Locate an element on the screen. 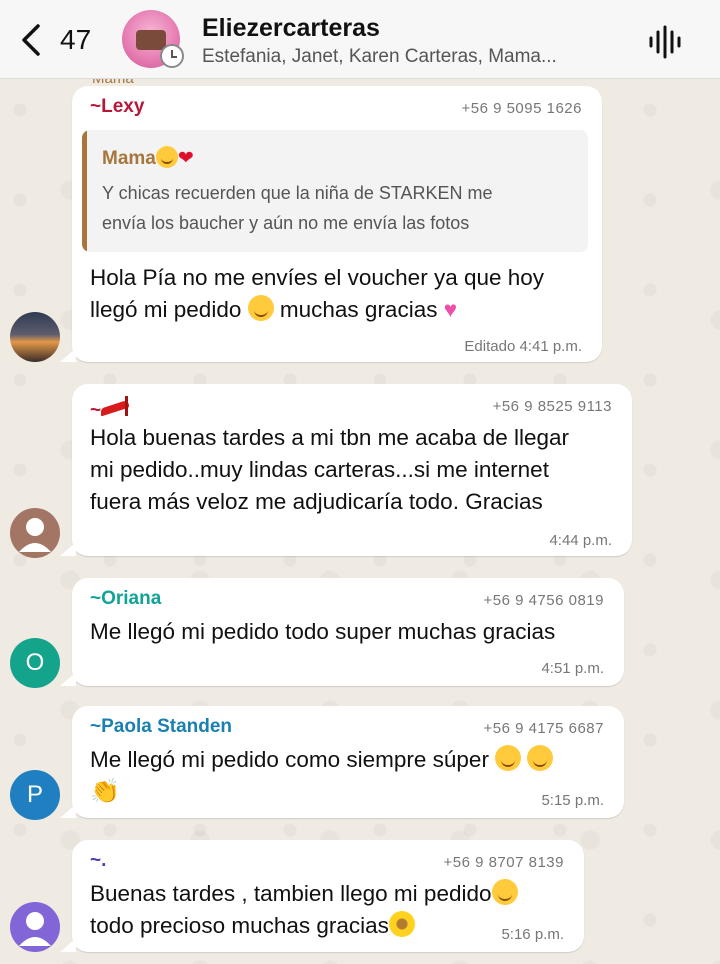 This screenshot has height=964, width=720. sender-phone: +56 9 5095 1626 is located at coordinates (521, 108).